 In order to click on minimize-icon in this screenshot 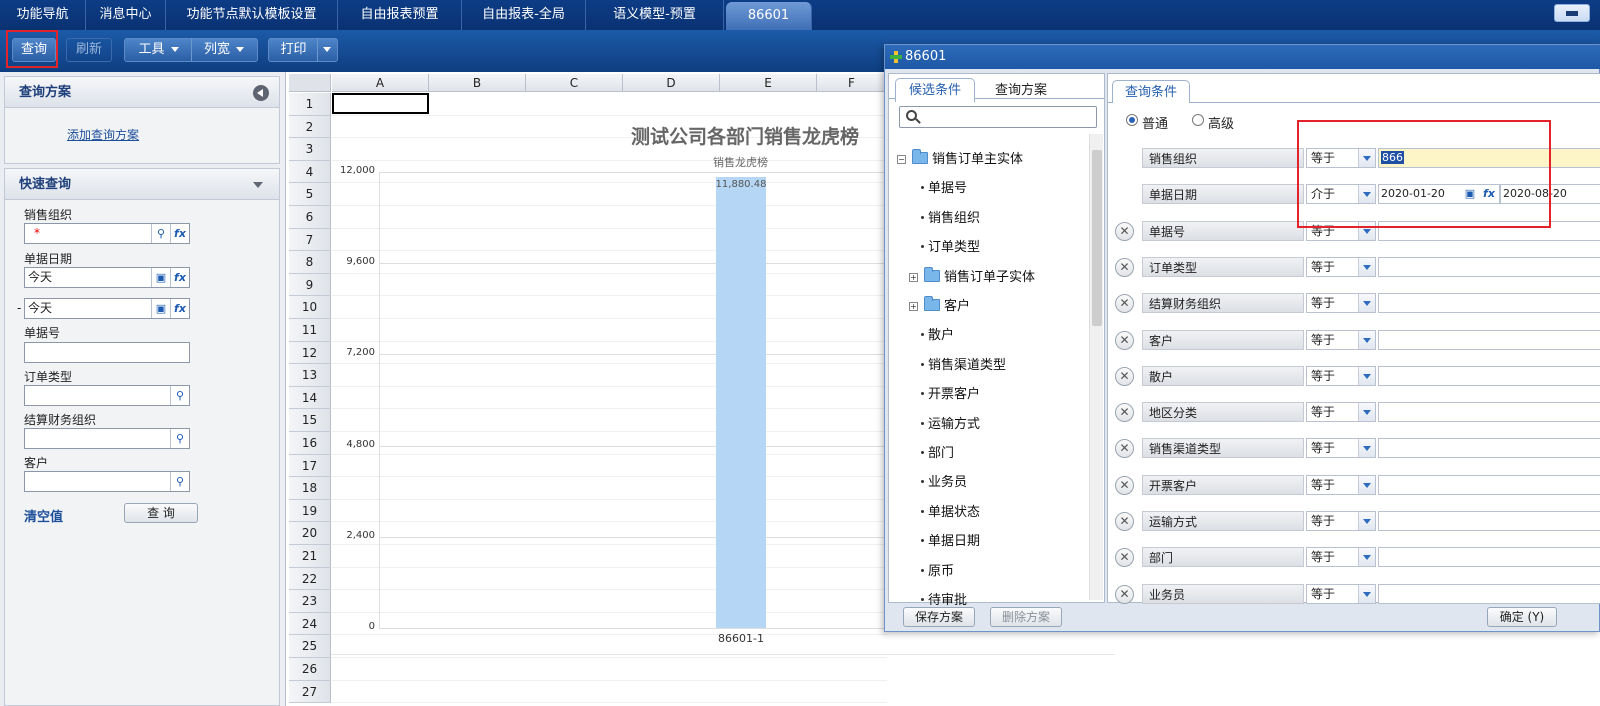, I will do `click(1572, 13)`.